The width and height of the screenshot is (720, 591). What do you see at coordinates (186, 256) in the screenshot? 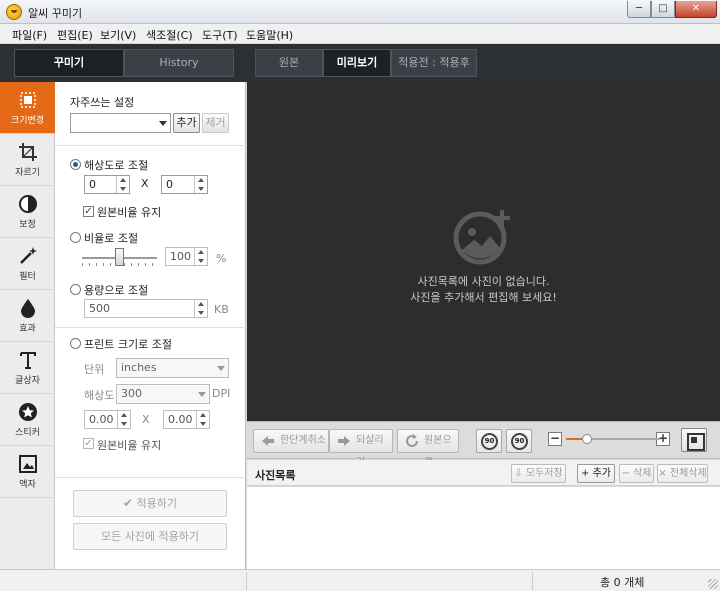
I see `ratio-spinner: 100` at bounding box center [186, 256].